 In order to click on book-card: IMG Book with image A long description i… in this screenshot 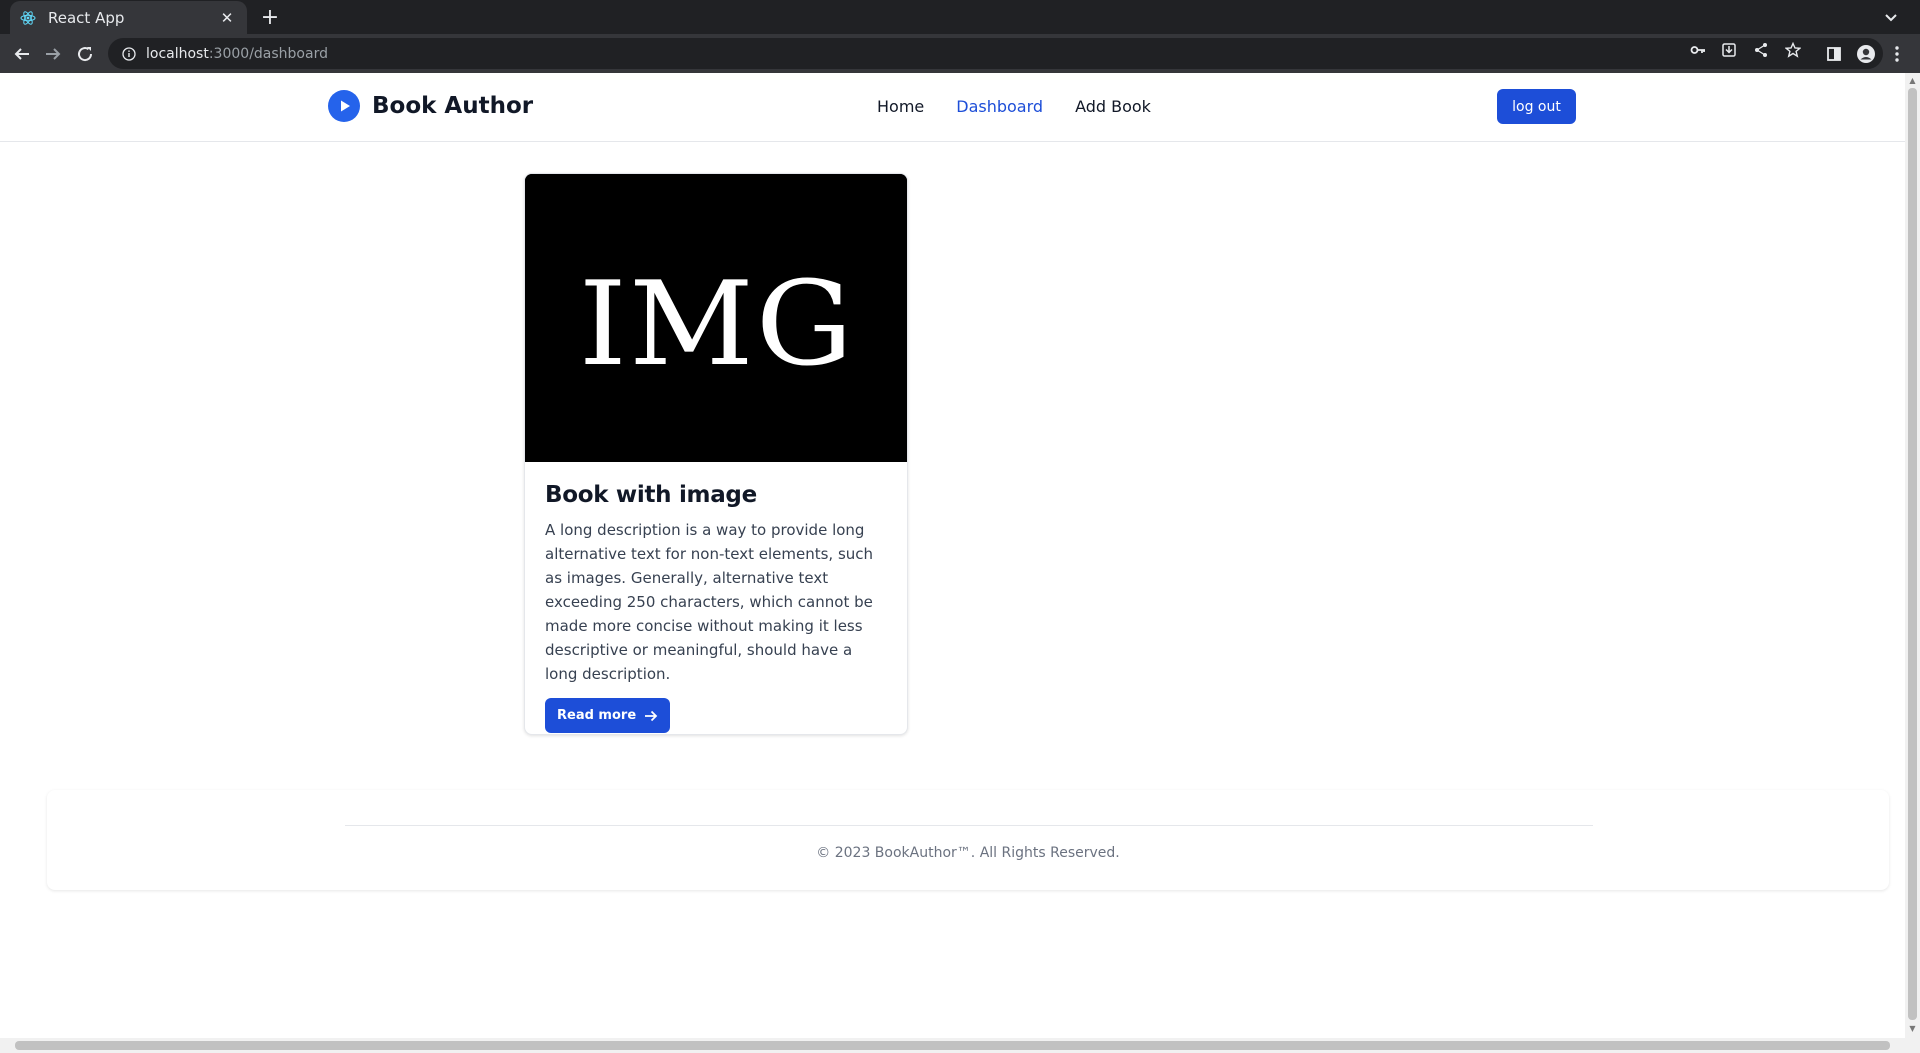, I will do `click(716, 454)`.